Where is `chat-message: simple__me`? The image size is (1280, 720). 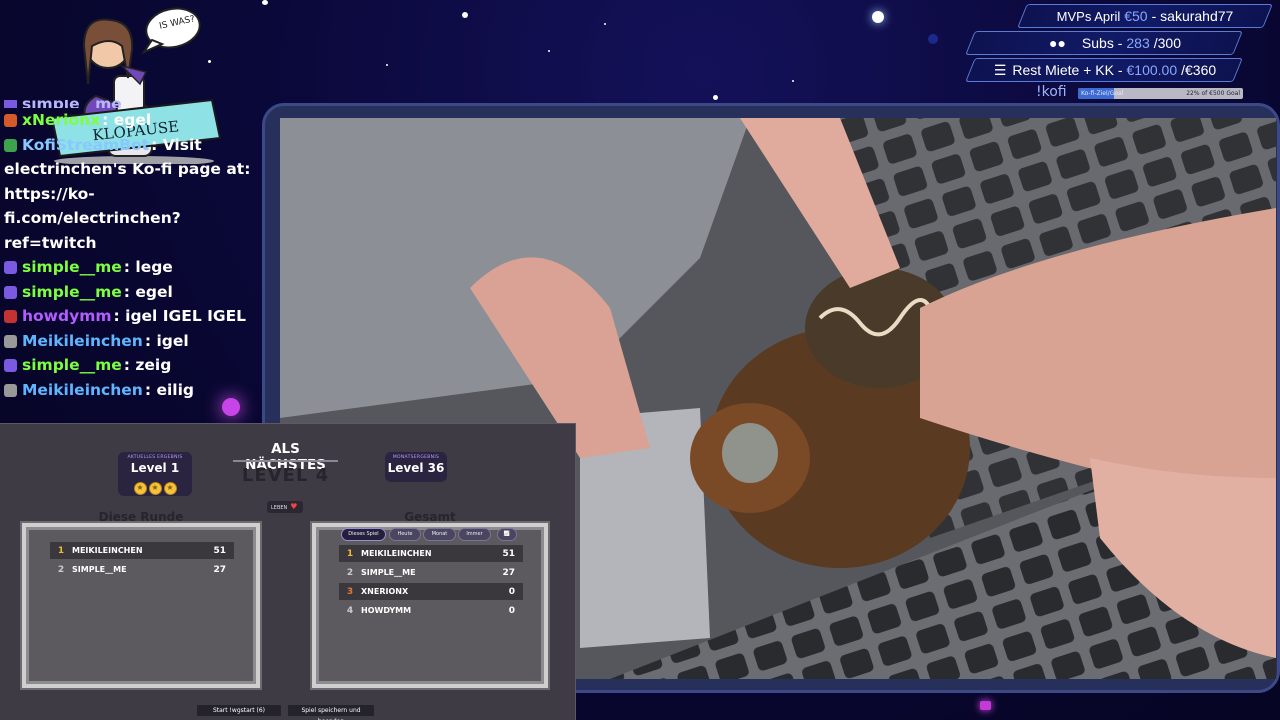 chat-message: simple__me is located at coordinates (135, 104).